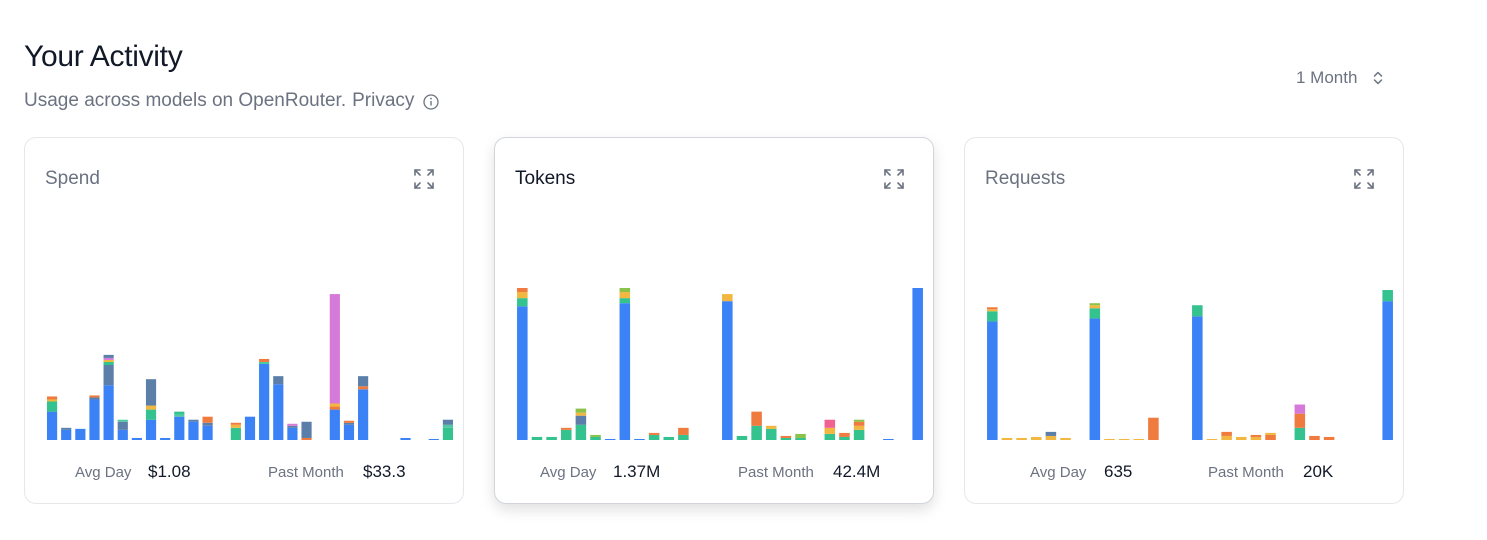  What do you see at coordinates (714, 472) in the screenshot?
I see `tokens-stats: Avg Day 1.37M Past Month 42.4M` at bounding box center [714, 472].